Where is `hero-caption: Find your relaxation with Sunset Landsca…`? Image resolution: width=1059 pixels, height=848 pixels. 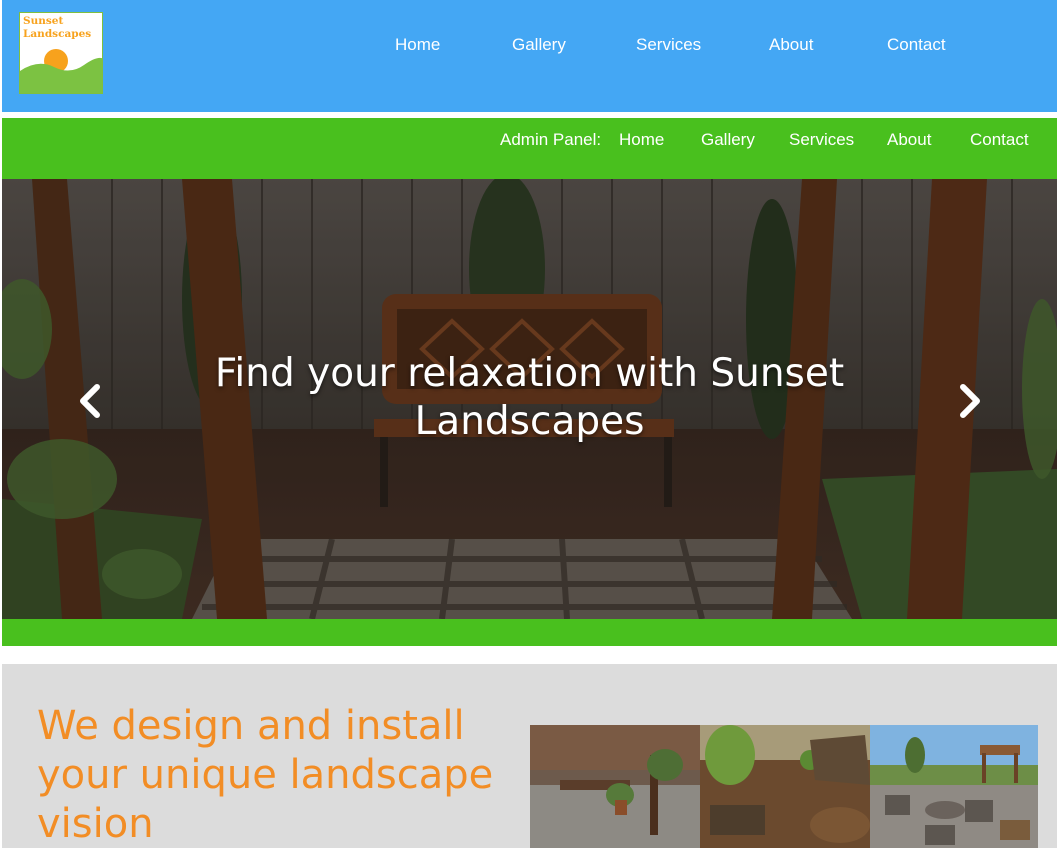
hero-caption: Find your relaxation with Sunset Landsca… is located at coordinates (529, 397).